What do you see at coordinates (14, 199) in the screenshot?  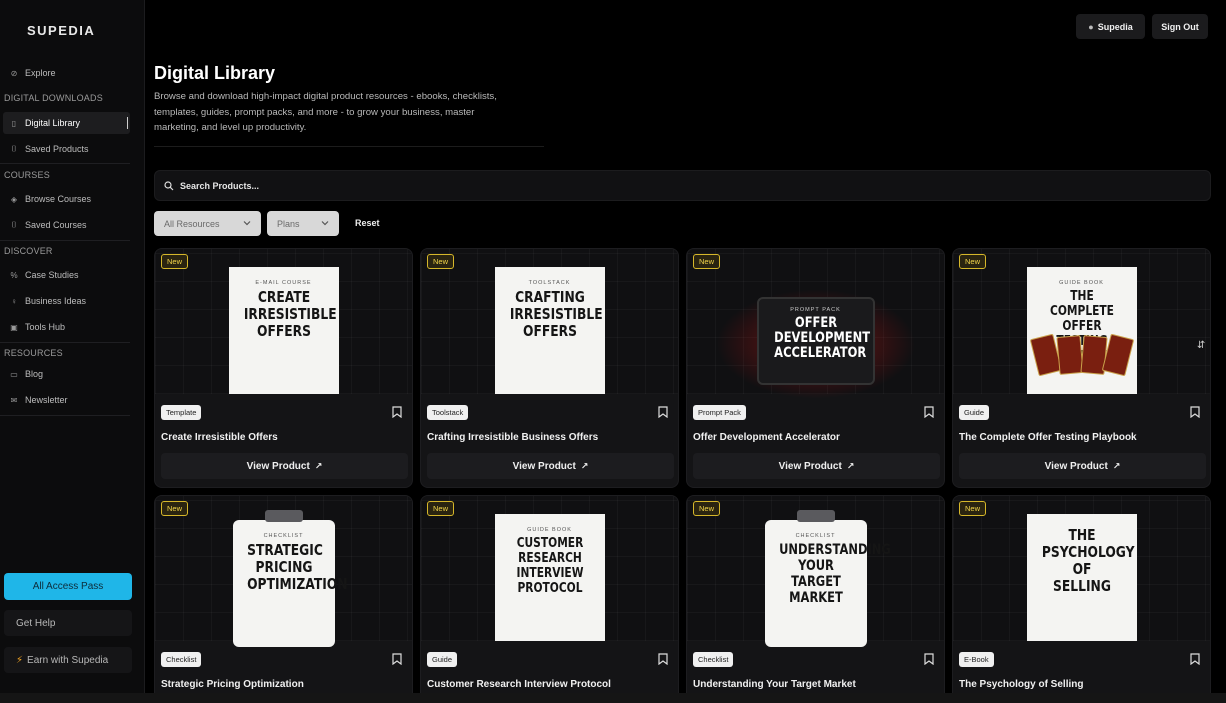 I see `layers-icon: ◈` at bounding box center [14, 199].